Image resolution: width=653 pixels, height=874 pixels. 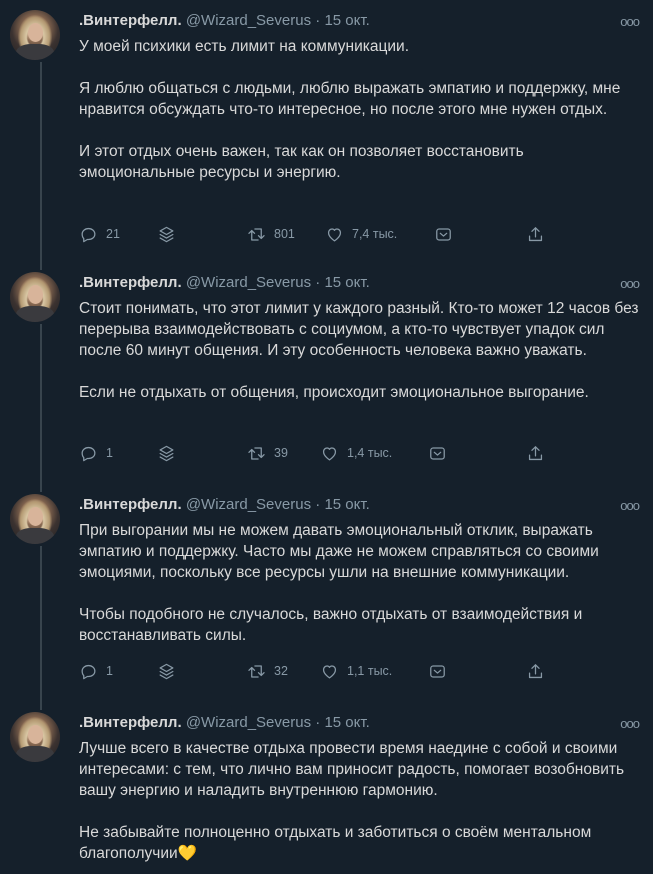 What do you see at coordinates (319, 671) in the screenshot?
I see `tweet-actions: 1 32 1,1 тыс.` at bounding box center [319, 671].